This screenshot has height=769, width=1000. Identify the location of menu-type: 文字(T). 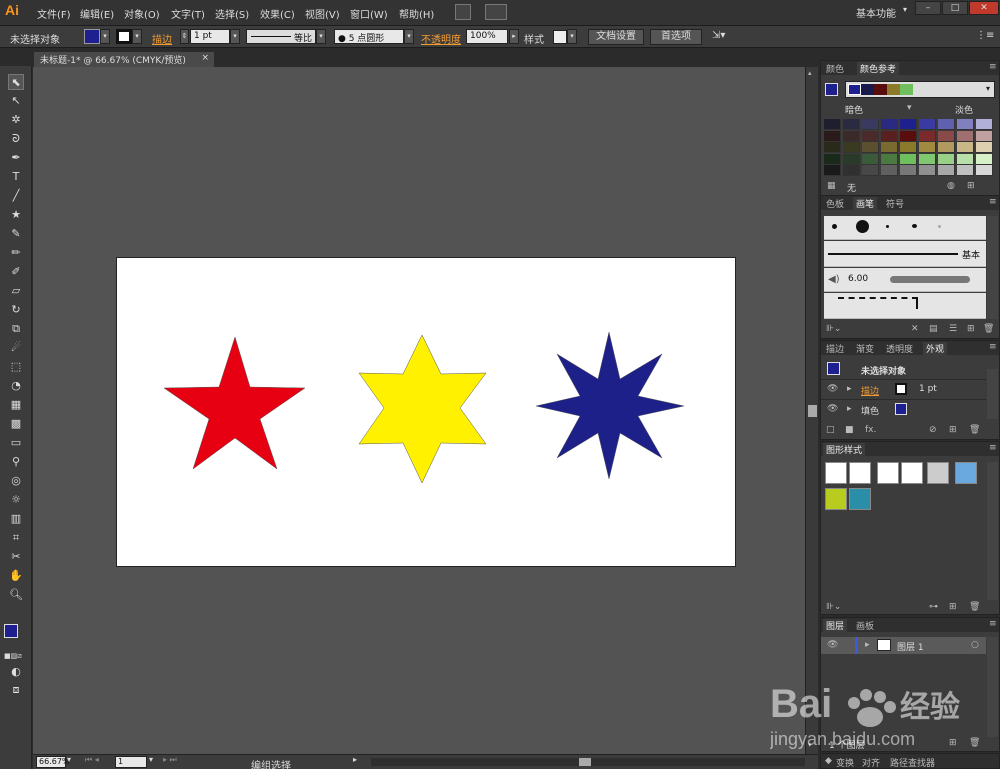
(188, 13).